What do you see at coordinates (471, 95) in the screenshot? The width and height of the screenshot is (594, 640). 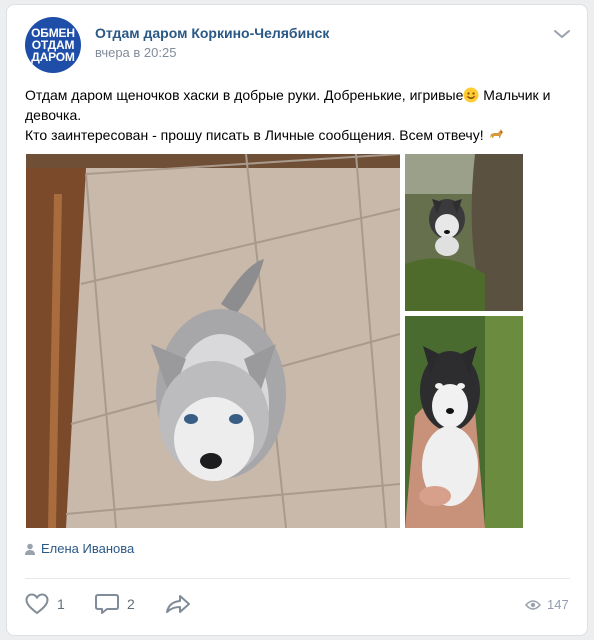 I see `smiling-face-icon` at bounding box center [471, 95].